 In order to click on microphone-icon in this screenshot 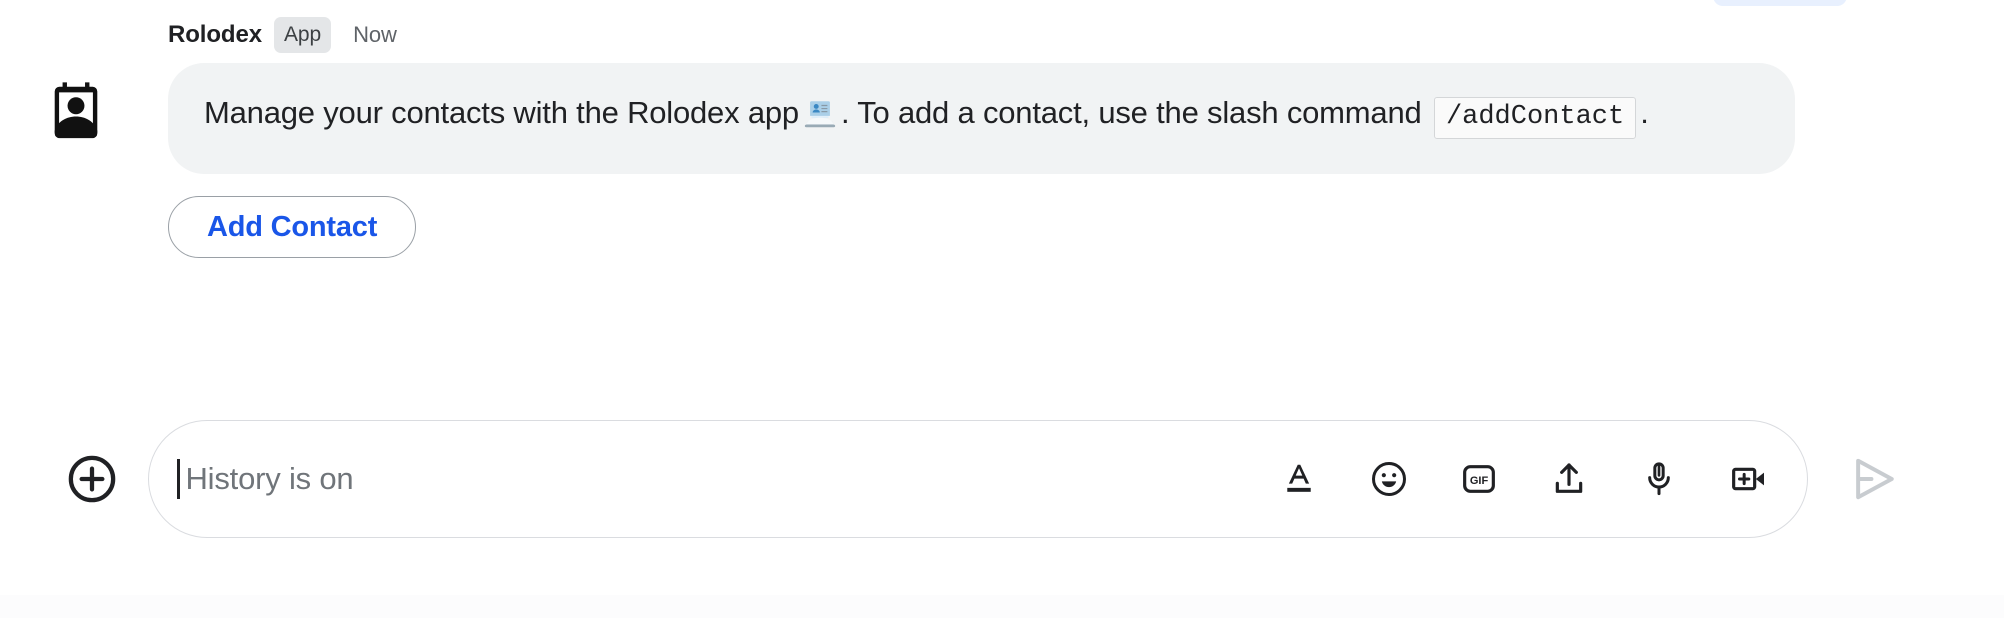, I will do `click(1659, 479)`.